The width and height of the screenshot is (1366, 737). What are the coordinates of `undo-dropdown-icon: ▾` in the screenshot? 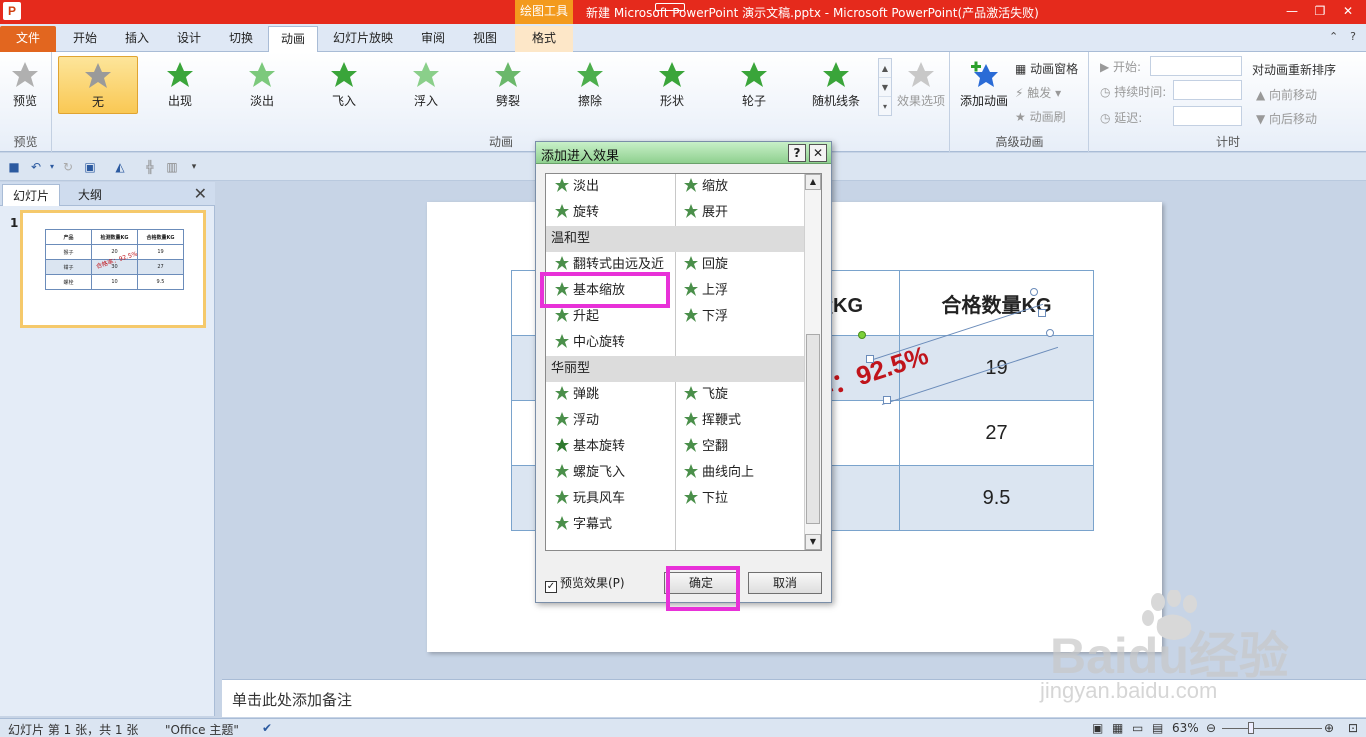 It's located at (52, 167).